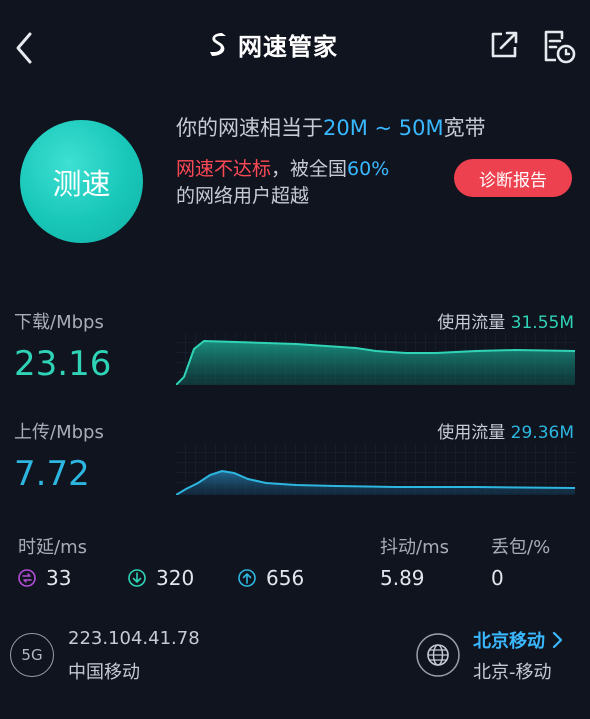 This screenshot has width=590, height=719. Describe the element at coordinates (559, 47) in the screenshot. I see `history-record-icon` at that location.